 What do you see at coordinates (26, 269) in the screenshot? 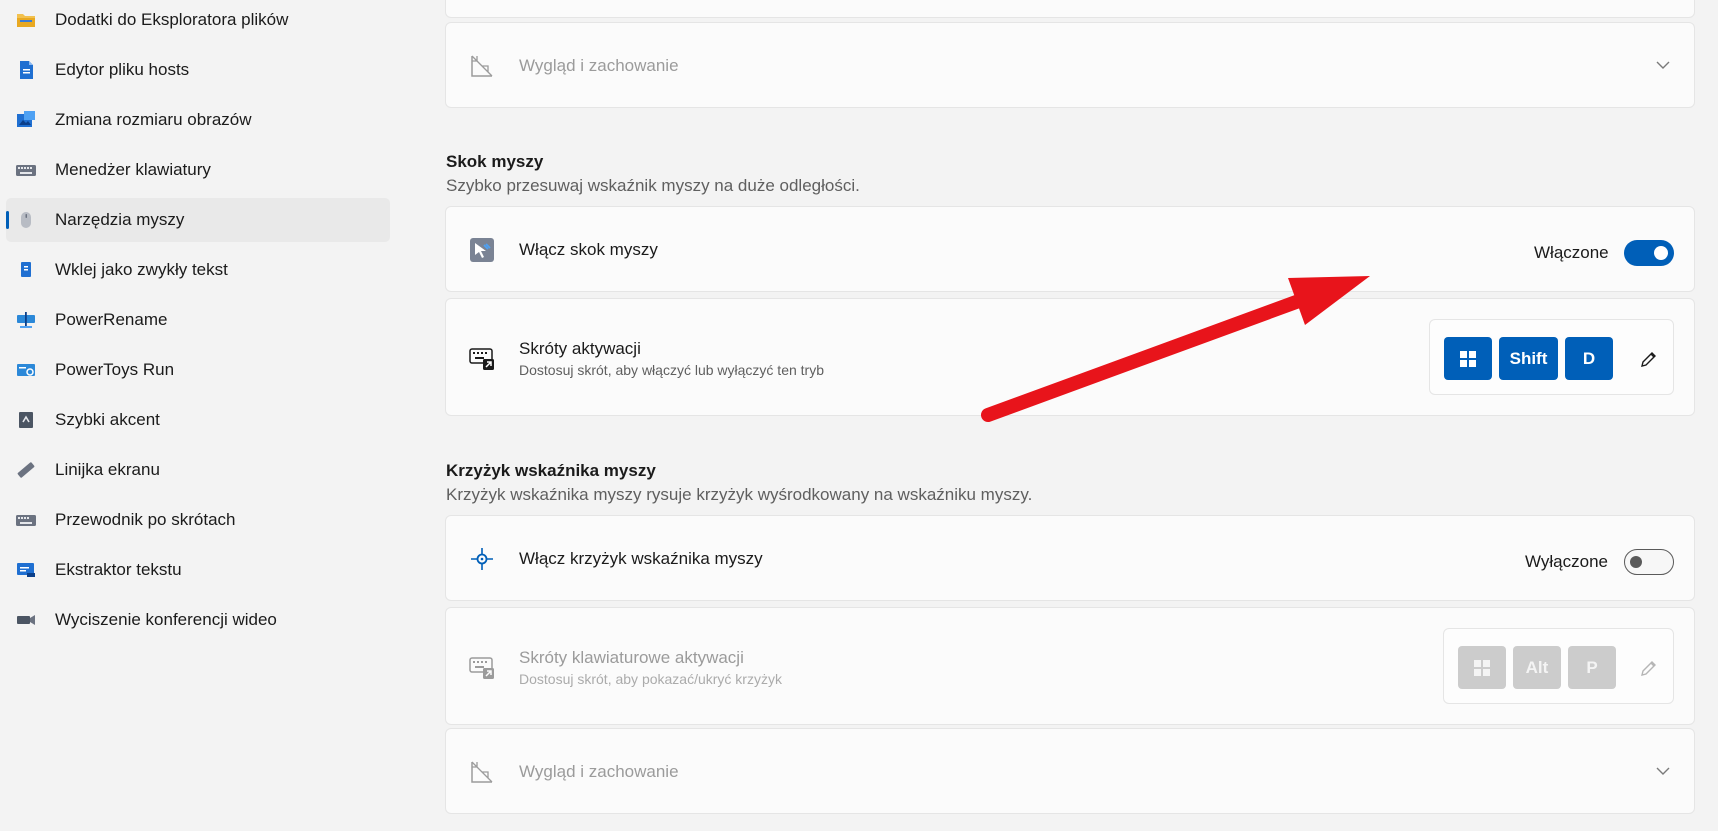
I see `paste-icon` at bounding box center [26, 269].